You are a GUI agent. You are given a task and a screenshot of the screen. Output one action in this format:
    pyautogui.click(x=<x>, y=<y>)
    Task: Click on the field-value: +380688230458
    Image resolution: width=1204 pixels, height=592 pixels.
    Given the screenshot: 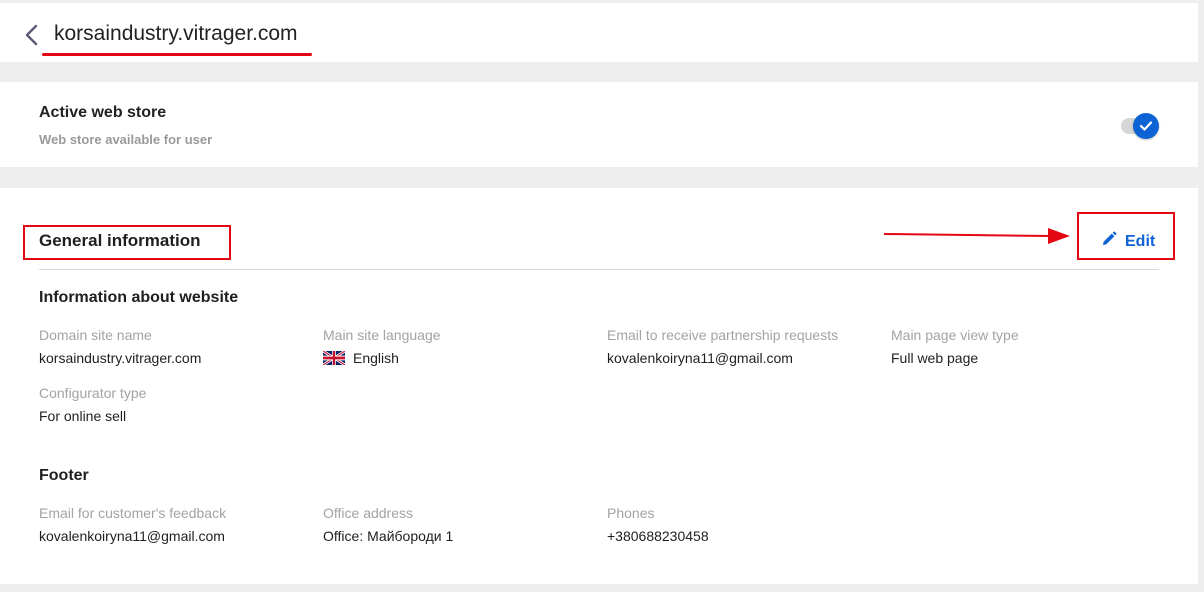 What is the action you would take?
    pyautogui.click(x=658, y=536)
    